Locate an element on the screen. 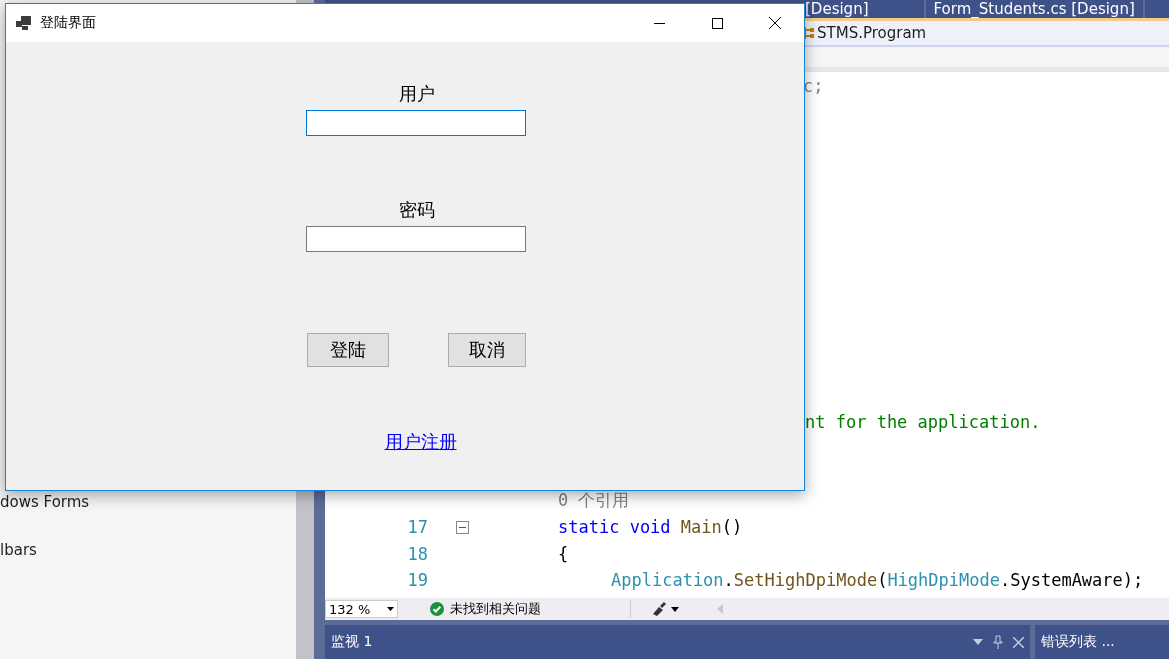  field-label: 用户 is located at coordinates (416, 94).